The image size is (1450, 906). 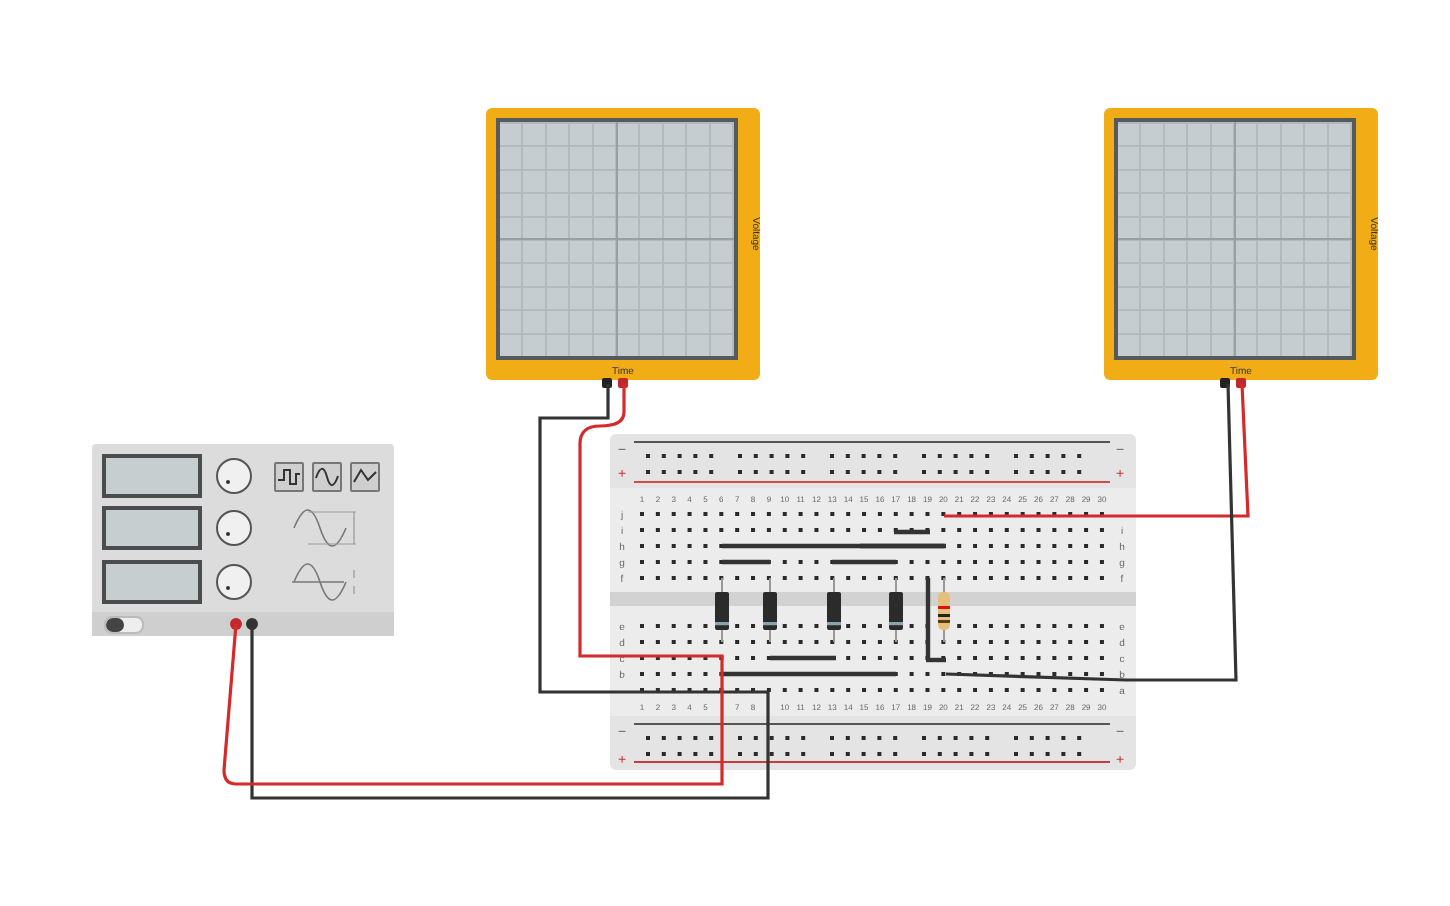 I want to click on triangle-wave-button, so click(x=365, y=476).